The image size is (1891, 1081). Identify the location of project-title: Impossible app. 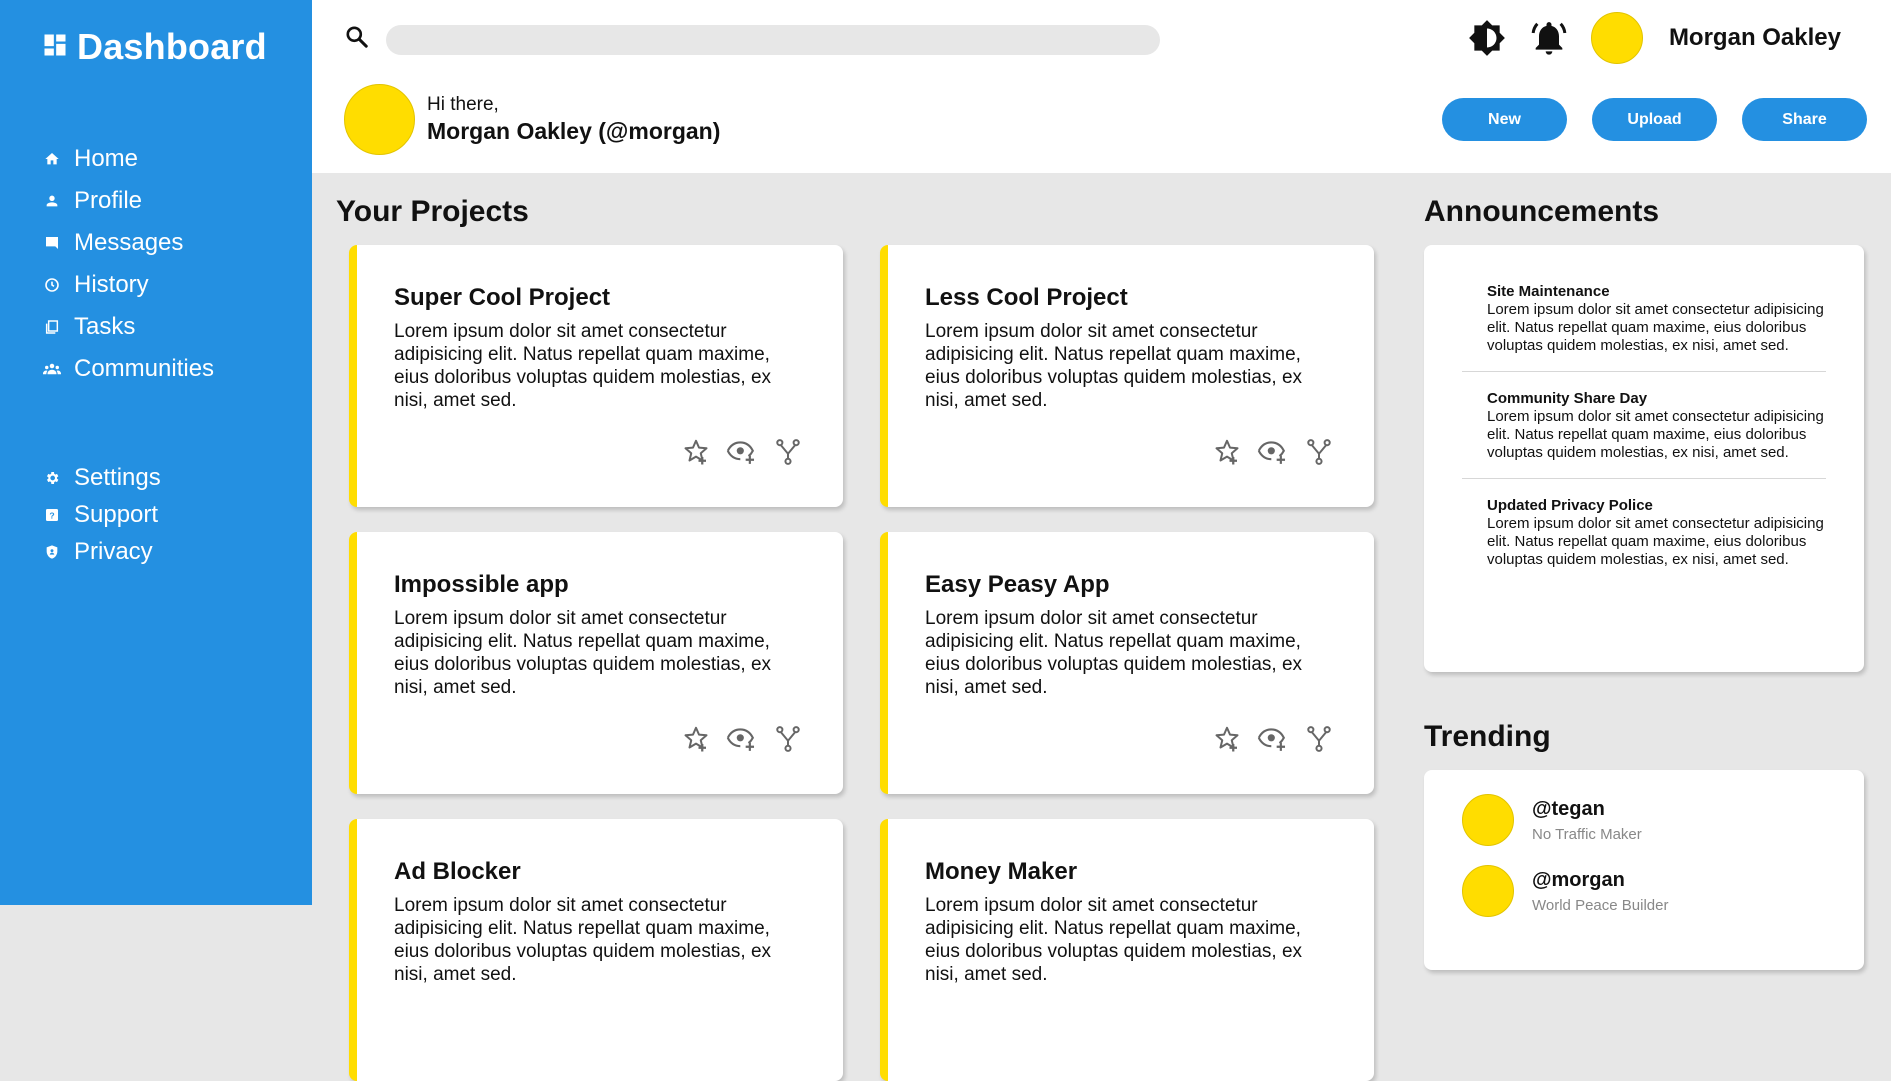
(481, 584).